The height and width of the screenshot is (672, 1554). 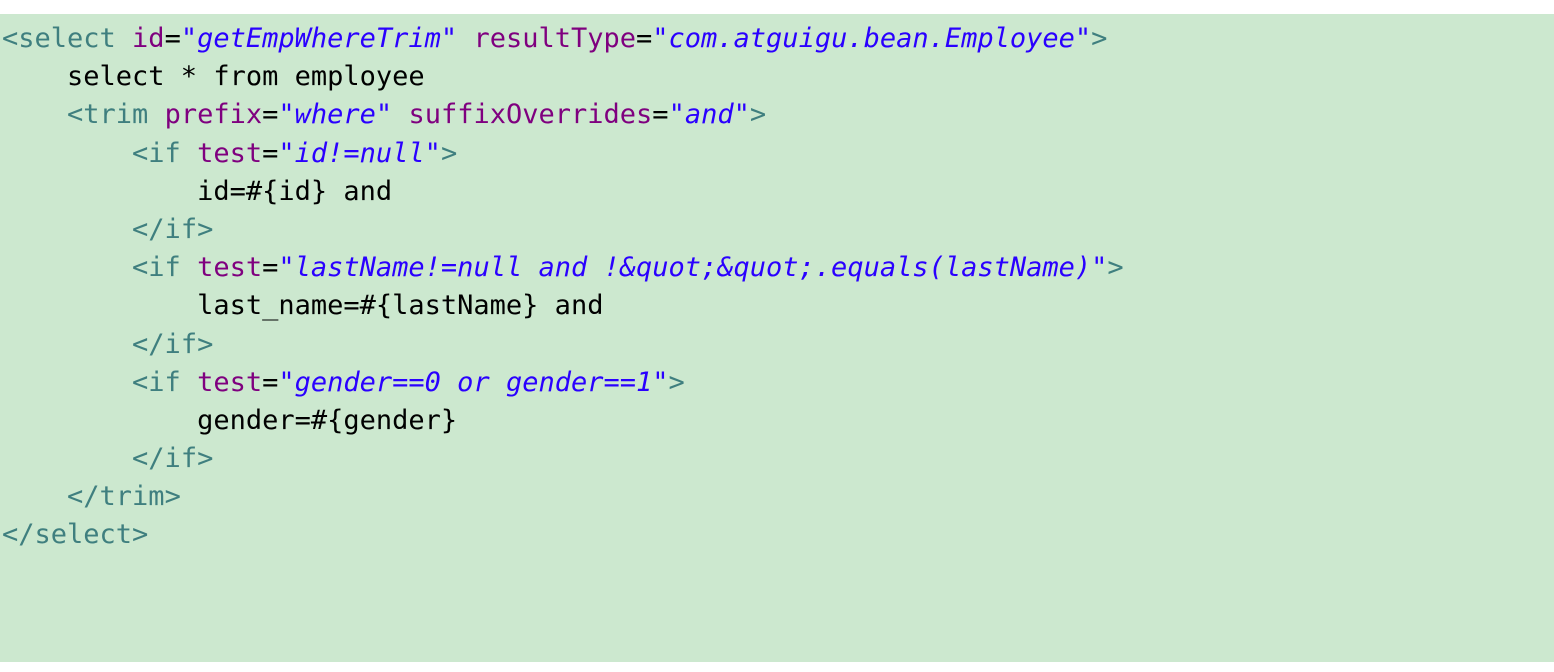 What do you see at coordinates (778, 497) in the screenshot?
I see `code-line: </trim>` at bounding box center [778, 497].